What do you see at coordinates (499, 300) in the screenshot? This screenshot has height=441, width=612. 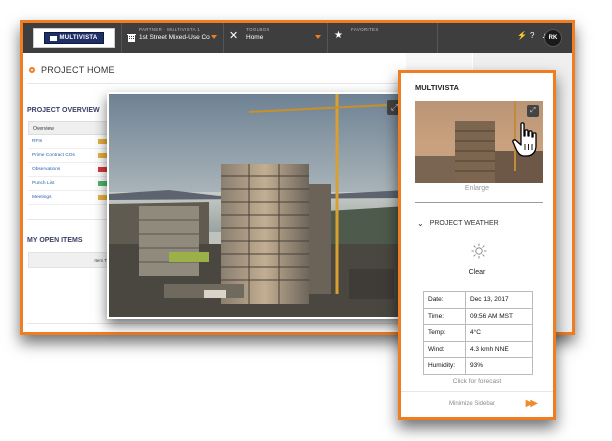 I see `weather-value: Dec 13, 2017` at bounding box center [499, 300].